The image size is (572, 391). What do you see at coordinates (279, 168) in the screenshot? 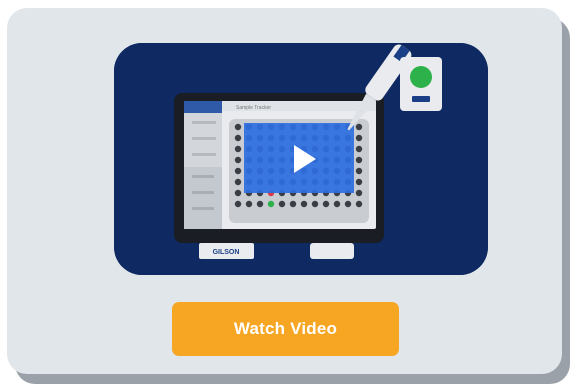
I see `tablet-illustration: Sample Tracker` at bounding box center [279, 168].